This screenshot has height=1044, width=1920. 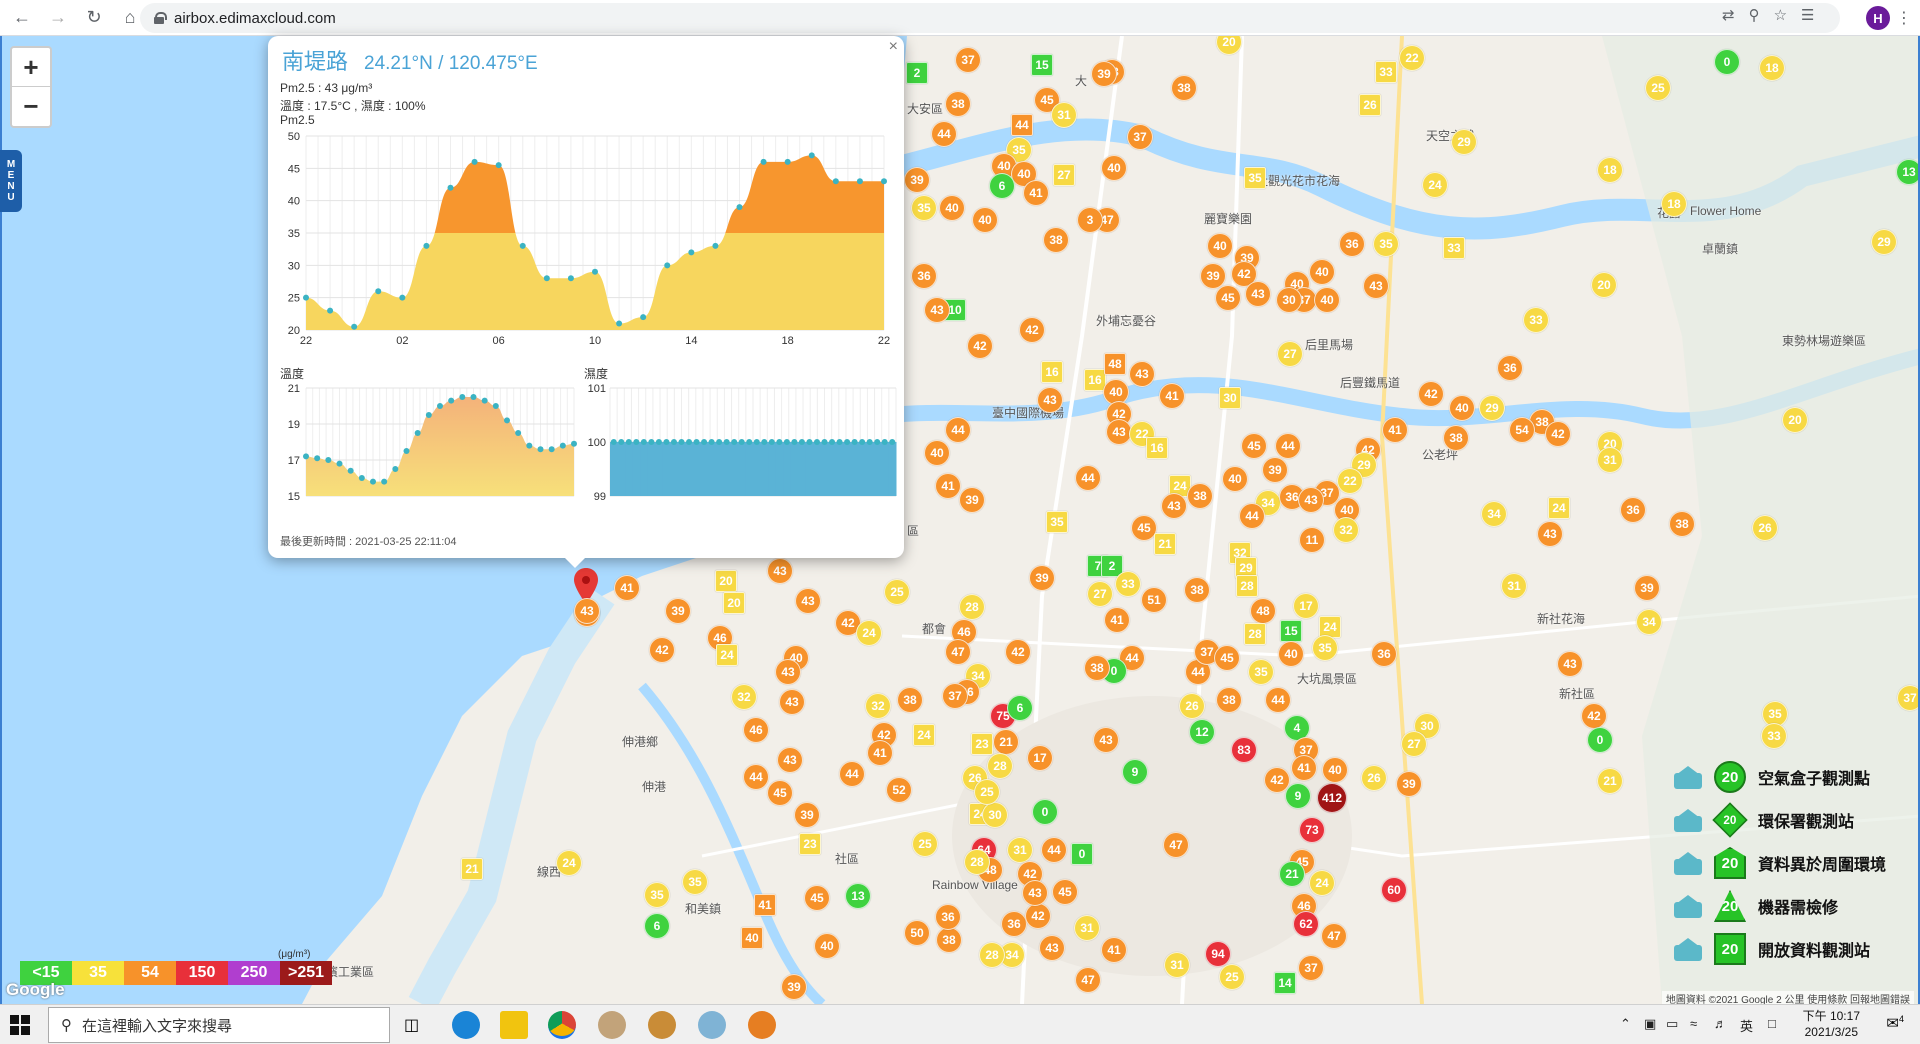 I want to click on station-marker: 45, so click(x=780, y=793).